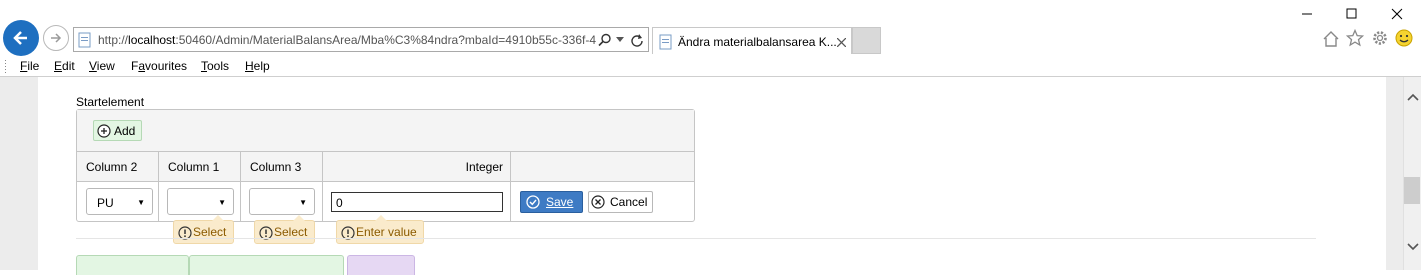  What do you see at coordinates (210, 232) in the screenshot?
I see `column1-validation-text: Select` at bounding box center [210, 232].